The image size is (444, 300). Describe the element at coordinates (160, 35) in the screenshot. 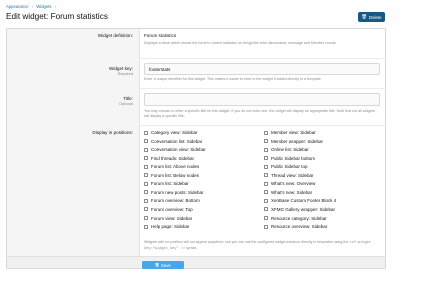

I see `definition-value: Forum statistics` at that location.